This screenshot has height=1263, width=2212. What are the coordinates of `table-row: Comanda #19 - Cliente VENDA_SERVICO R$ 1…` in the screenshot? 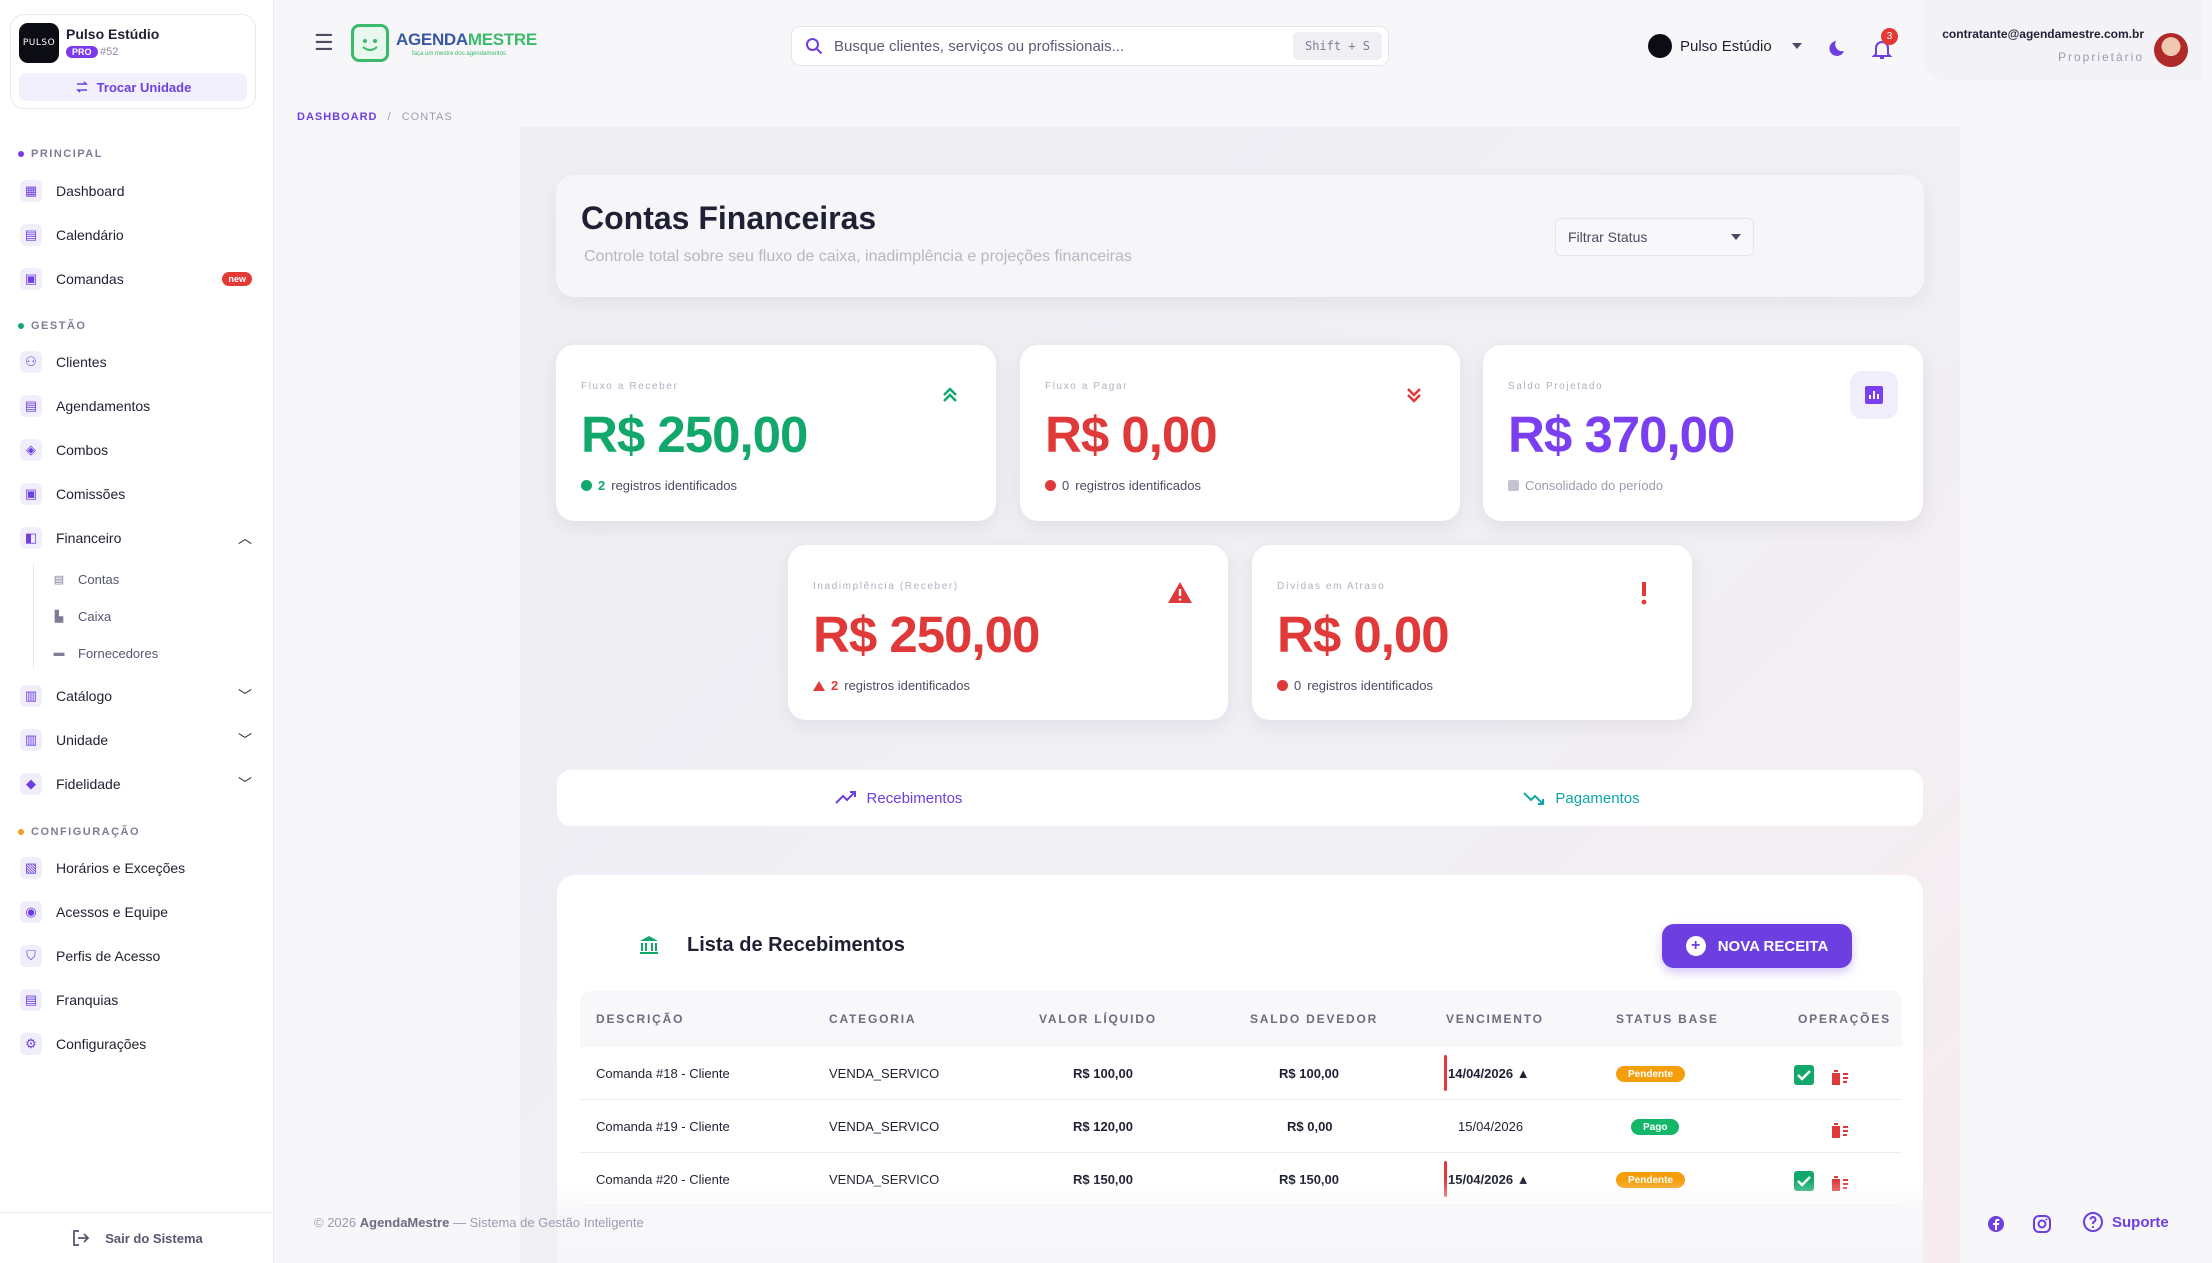 It's located at (1241, 1126).